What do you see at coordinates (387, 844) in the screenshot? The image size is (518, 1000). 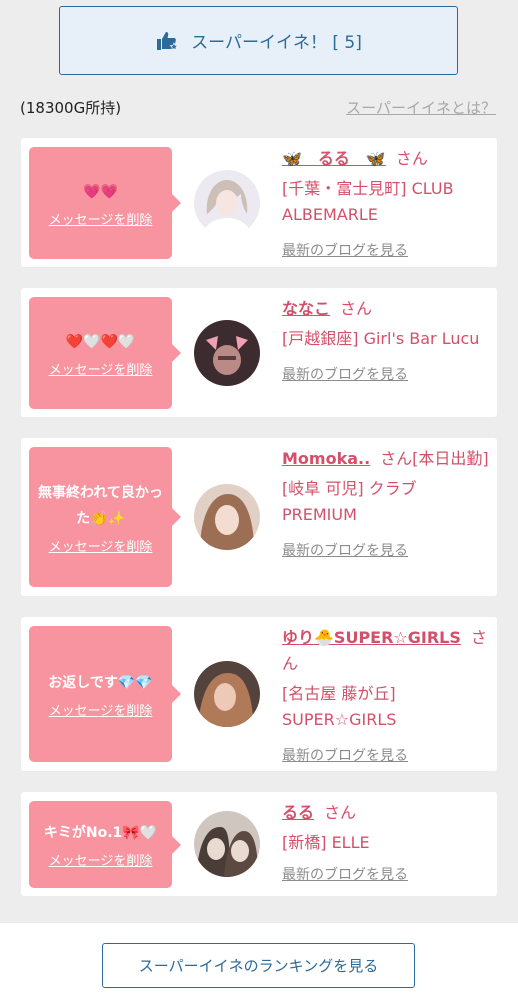 I see `sender-info: るる さん [新橋] ELLE 最新のブログを見る` at bounding box center [387, 844].